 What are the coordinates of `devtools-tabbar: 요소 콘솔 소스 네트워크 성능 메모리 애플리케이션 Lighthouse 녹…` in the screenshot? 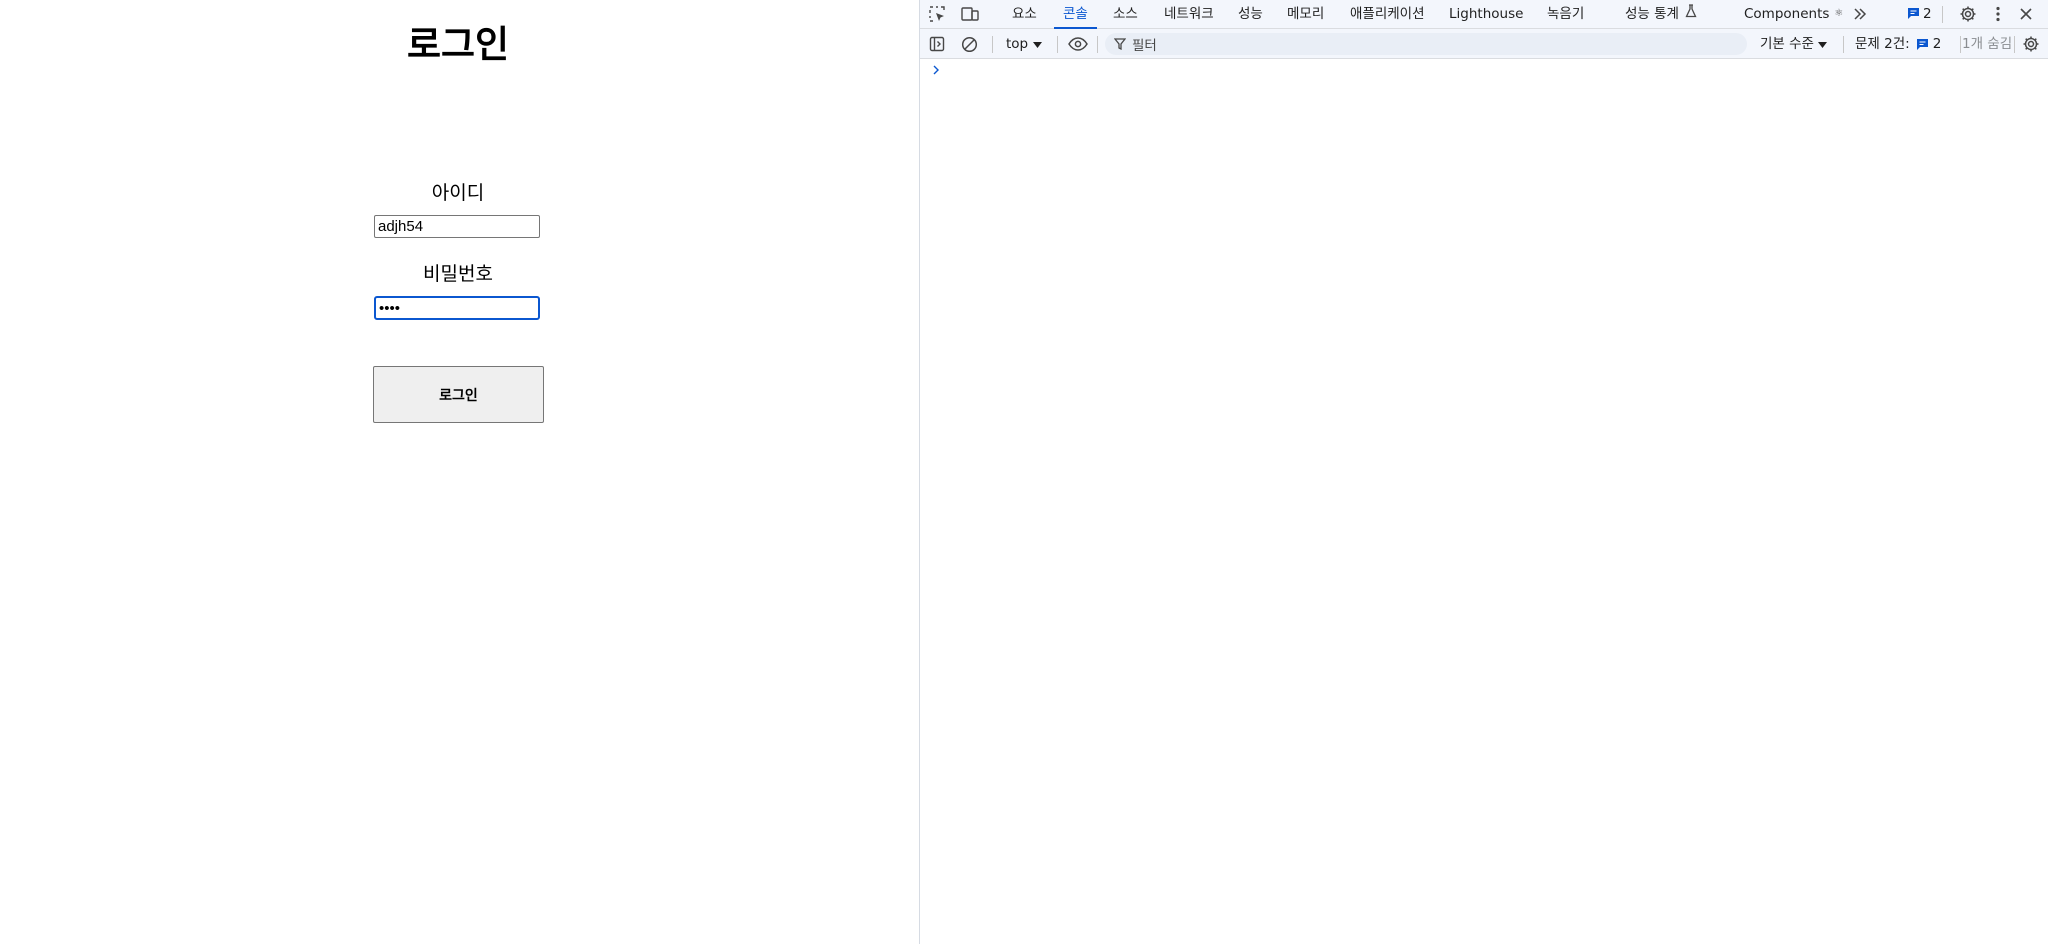 It's located at (1484, 14).